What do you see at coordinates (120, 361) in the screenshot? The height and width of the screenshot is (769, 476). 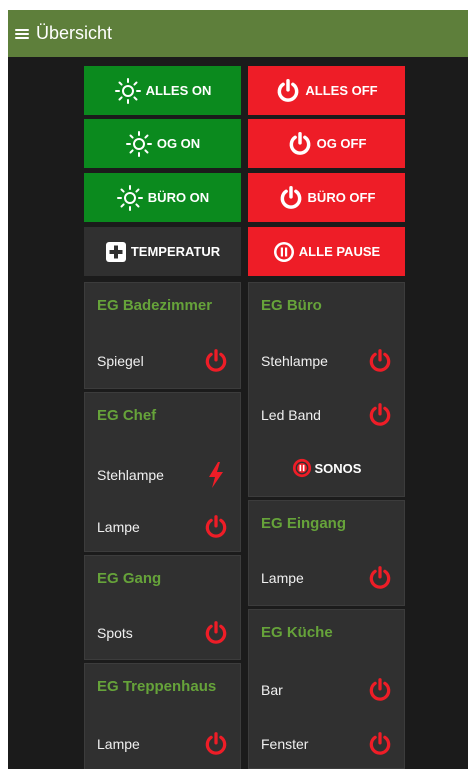 I see `device-label: Spiegel` at bounding box center [120, 361].